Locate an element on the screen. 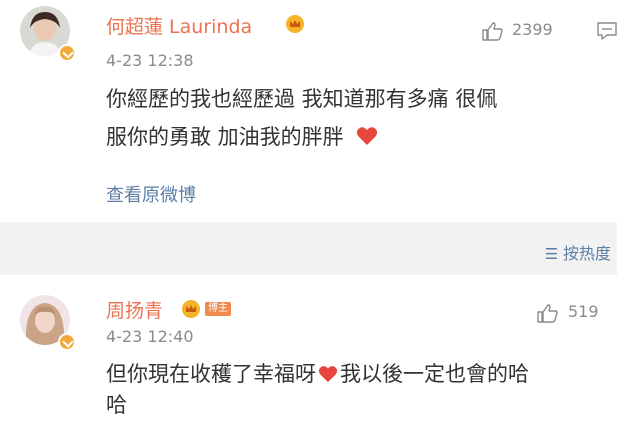 The height and width of the screenshot is (421, 617). comment-time: 4-23 12:40 is located at coordinates (150, 336).